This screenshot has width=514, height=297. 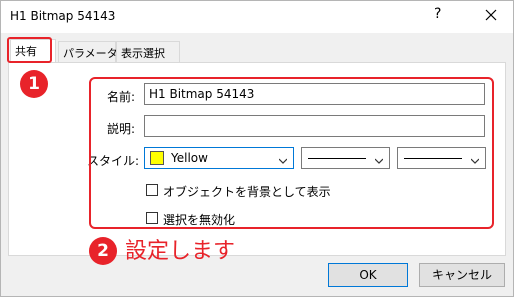 I want to click on tab-display-selection-label: 表示選択, so click(x=143, y=53).